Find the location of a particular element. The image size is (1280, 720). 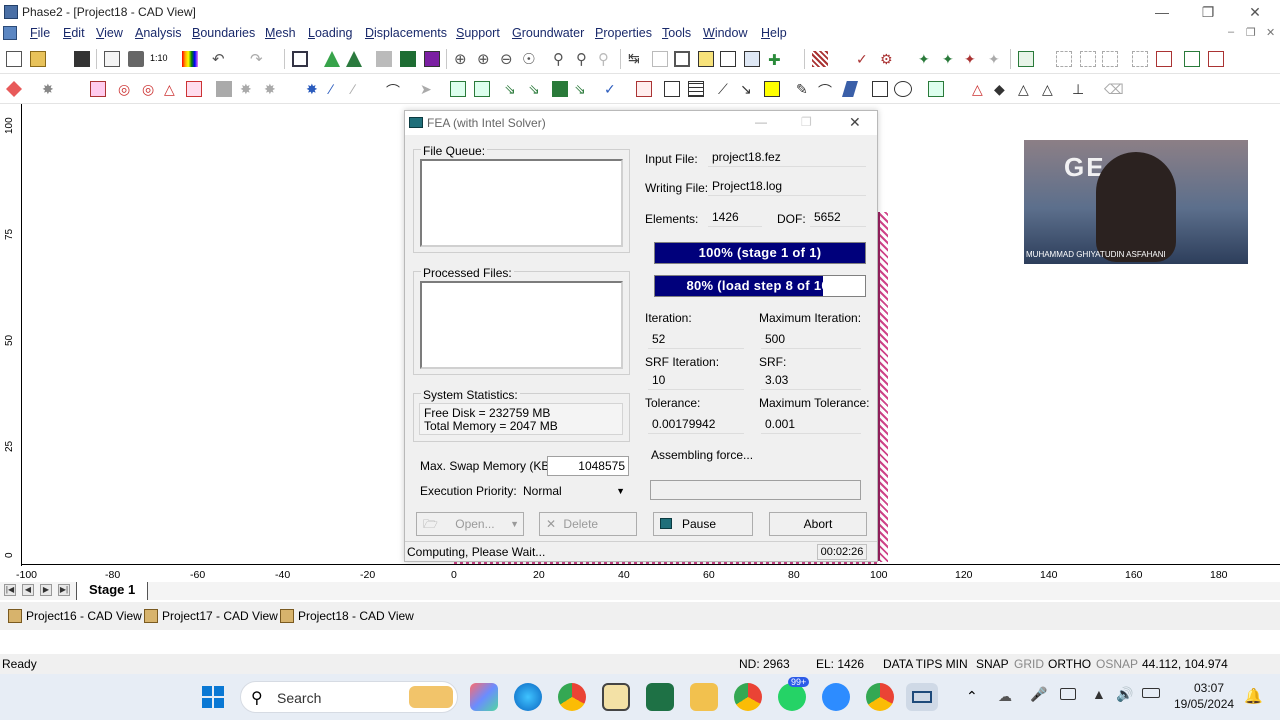

snap-icon: ↹ is located at coordinates (636, 58).